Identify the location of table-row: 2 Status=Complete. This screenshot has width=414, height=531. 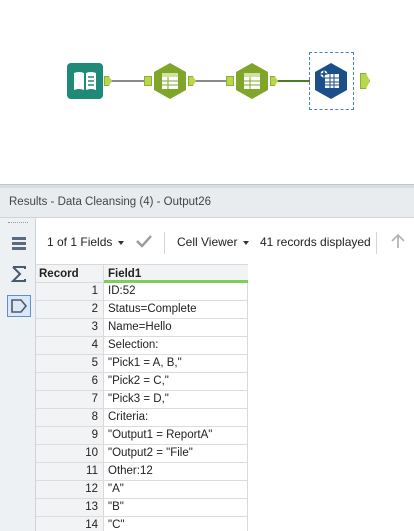
(142, 310).